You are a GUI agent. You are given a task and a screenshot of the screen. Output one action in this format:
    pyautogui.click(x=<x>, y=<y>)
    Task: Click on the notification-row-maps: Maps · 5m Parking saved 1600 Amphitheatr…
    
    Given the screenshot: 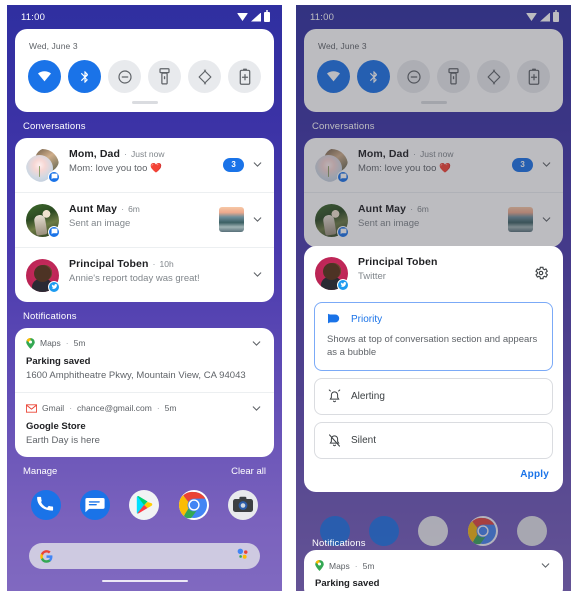 What is the action you would take?
    pyautogui.click(x=144, y=360)
    